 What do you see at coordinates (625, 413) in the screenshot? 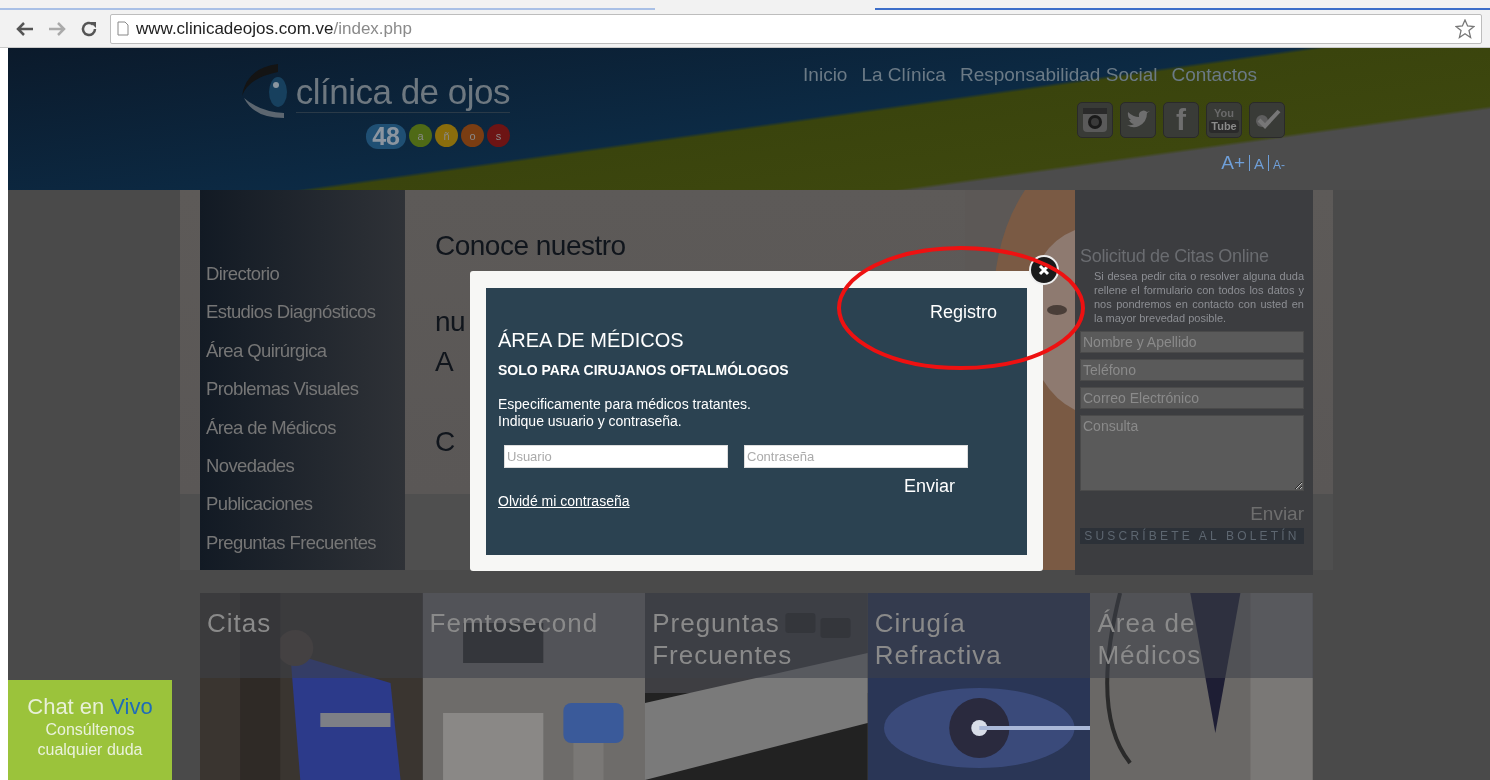
I see `dialog-description: Especificamente para médicos tratantes. Indique usuario y contraseña.` at bounding box center [625, 413].